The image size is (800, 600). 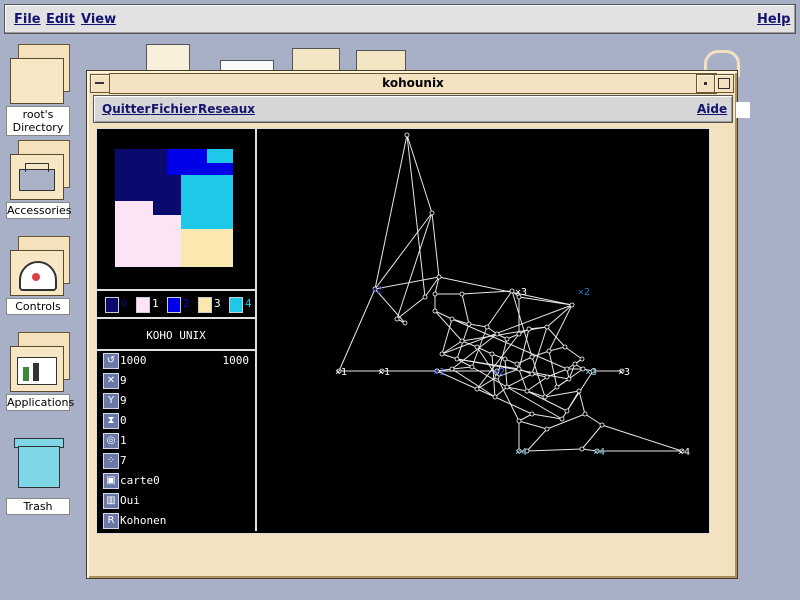 What do you see at coordinates (111, 521) in the screenshot?
I see `kohonen-icon: R` at bounding box center [111, 521].